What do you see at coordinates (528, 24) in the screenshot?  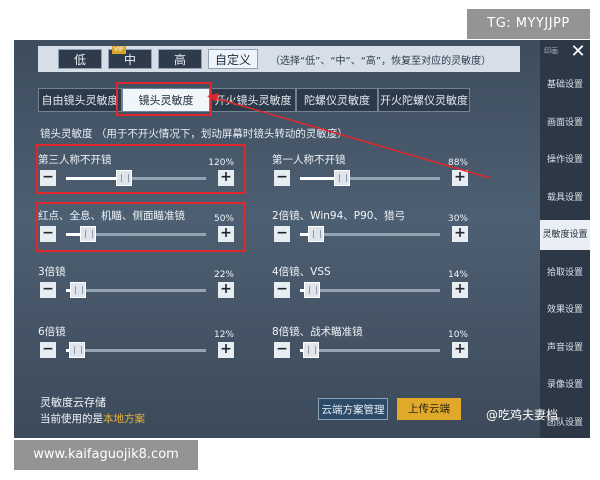 I see `tg-overlay-label: TG: MYYJJPP` at bounding box center [528, 24].